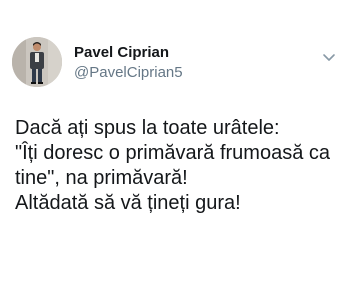  I want to click on avatar, so click(37, 62).